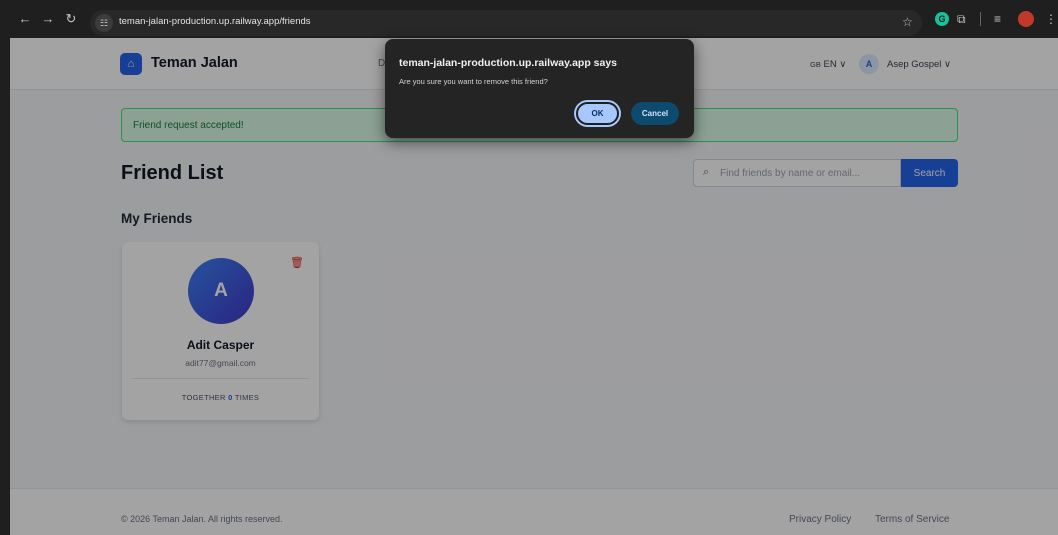 Image resolution: width=1058 pixels, height=535 pixels. Describe the element at coordinates (961, 19) in the screenshot. I see `extensions-puzzle-icon: ⧉` at that location.